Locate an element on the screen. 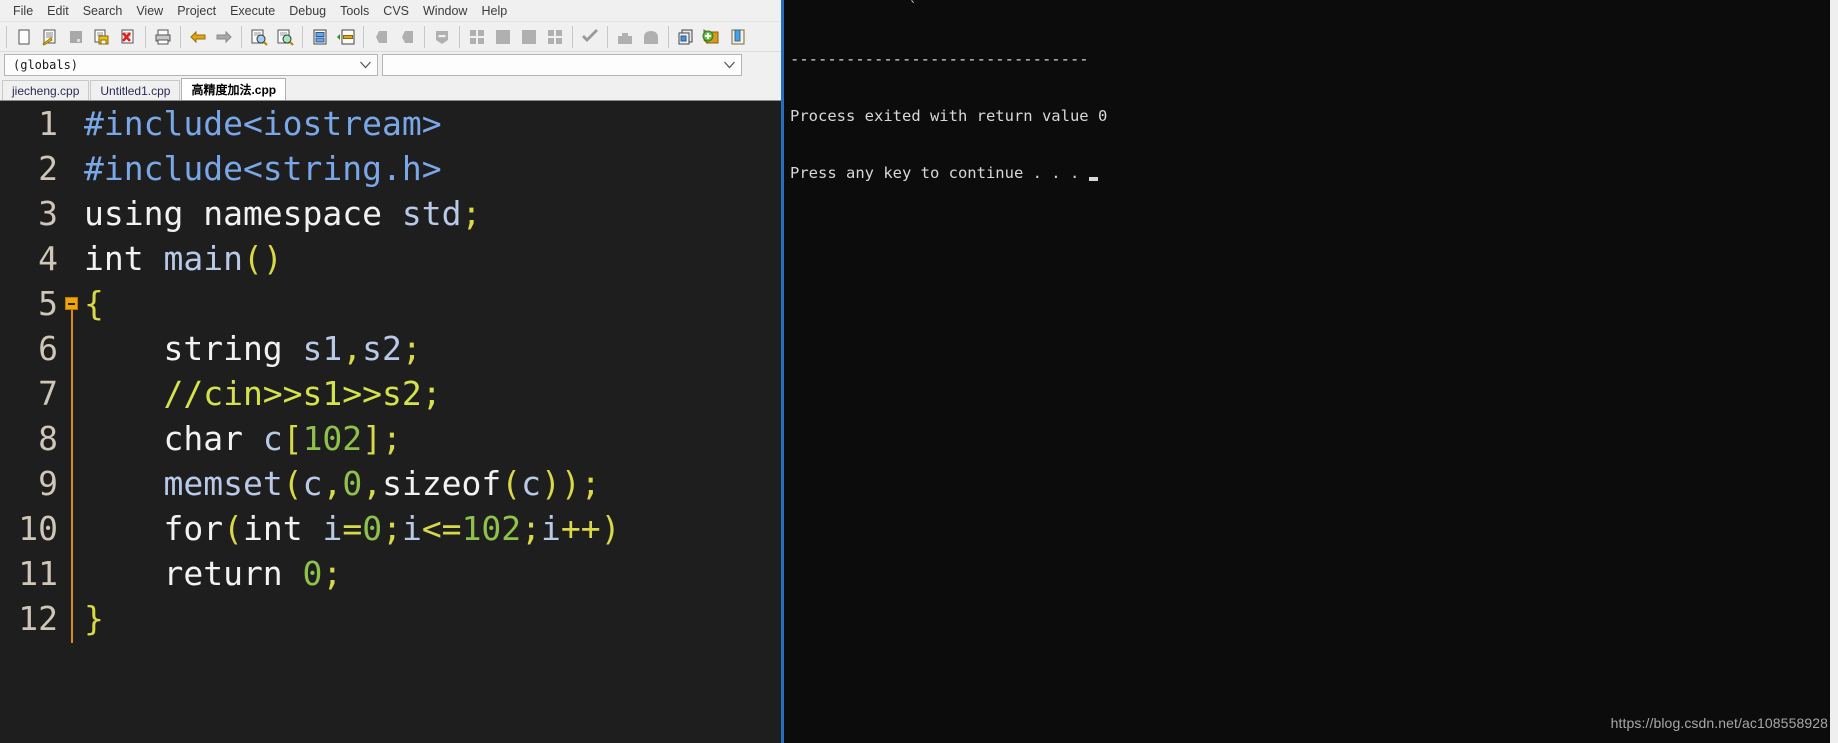  code-line: string s1,s2; is located at coordinates (432, 348).